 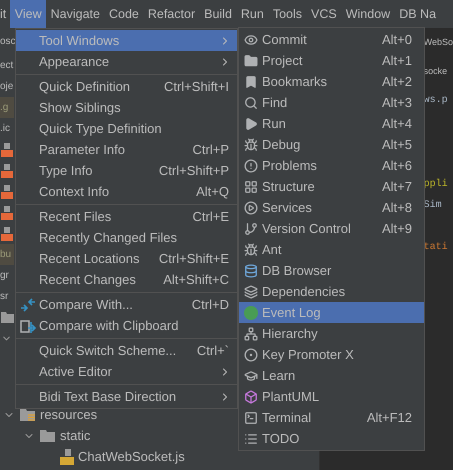 I want to click on menu-item: Recently Changed Files, so click(x=126, y=237).